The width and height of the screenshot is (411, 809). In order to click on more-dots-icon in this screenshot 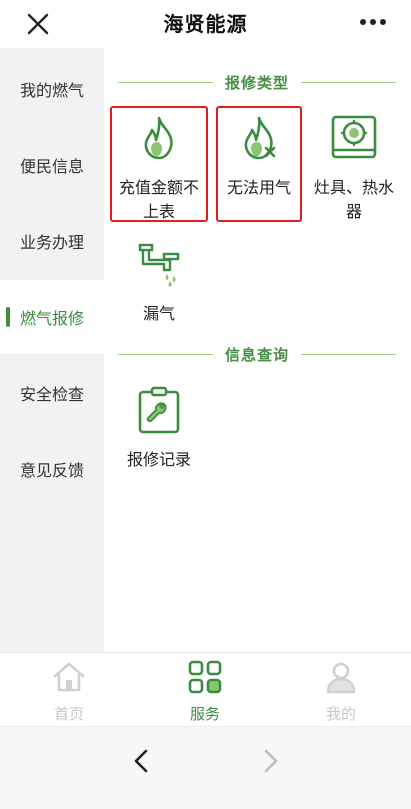, I will do `click(373, 22)`.